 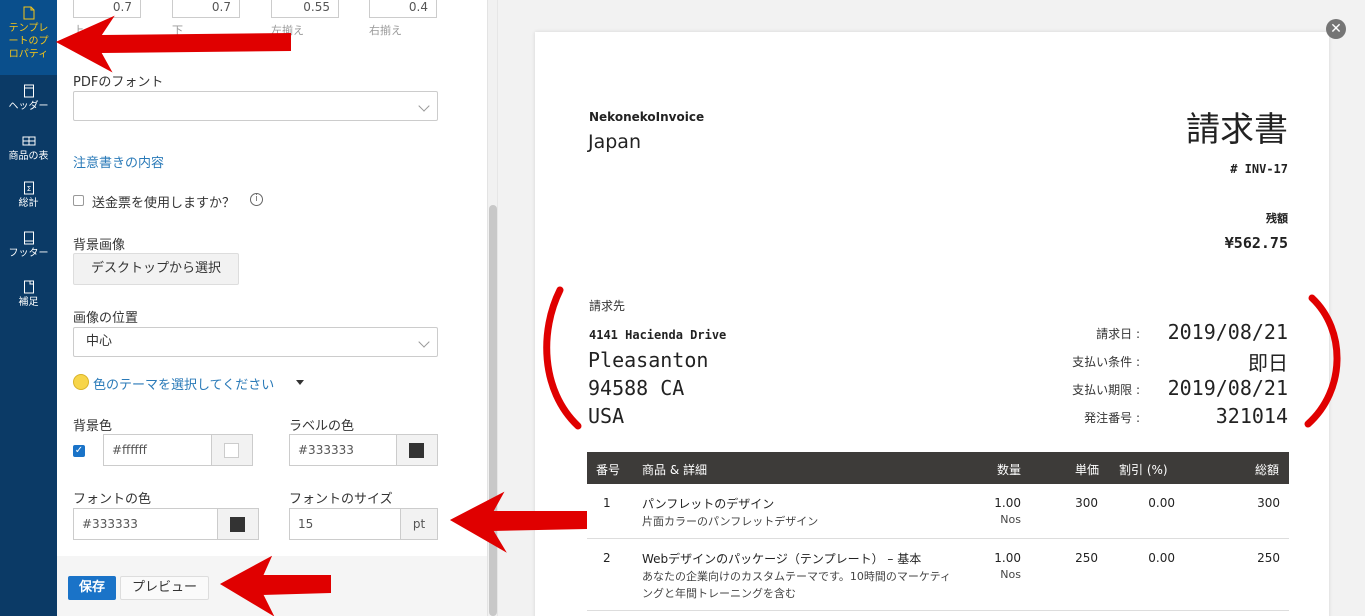 What do you see at coordinates (1322, 361) in the screenshot?
I see `annotation-bracket-right` at bounding box center [1322, 361].